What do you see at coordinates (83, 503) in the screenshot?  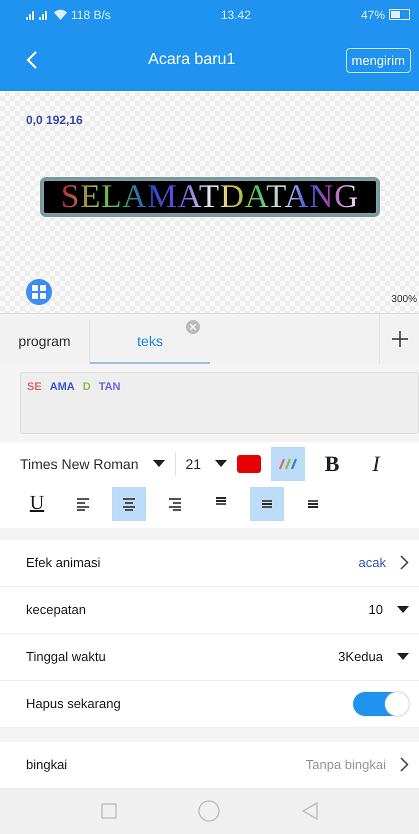 I see `align-left-icon` at bounding box center [83, 503].